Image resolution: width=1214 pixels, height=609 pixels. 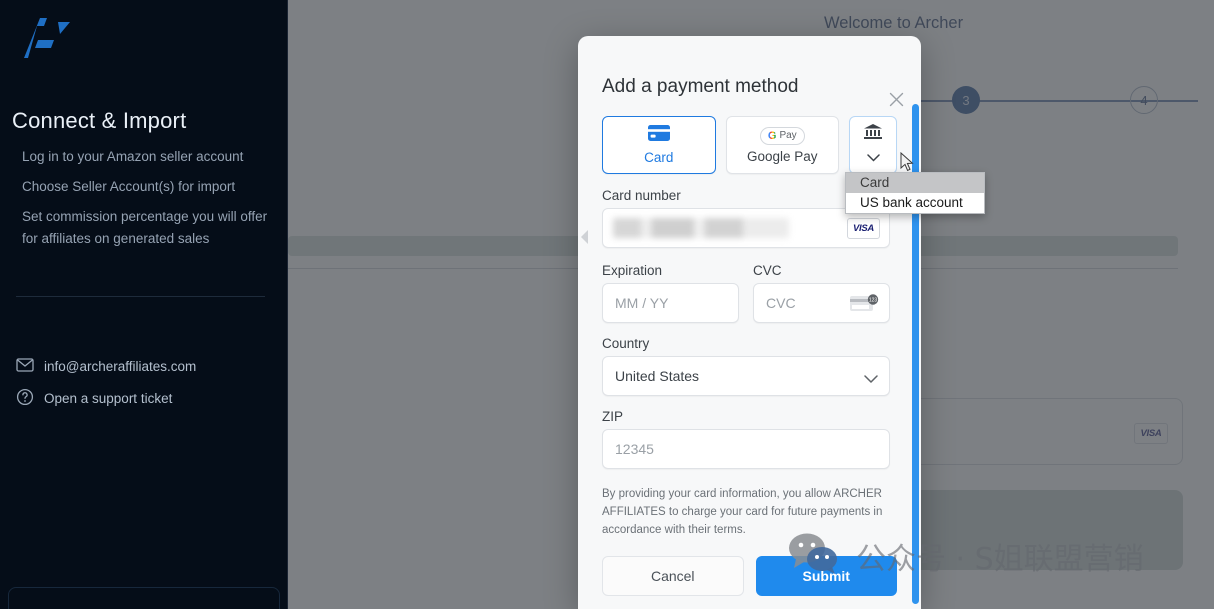 I want to click on sidebar-item-support-ticket: Open a support ticket, so click(x=146, y=398).